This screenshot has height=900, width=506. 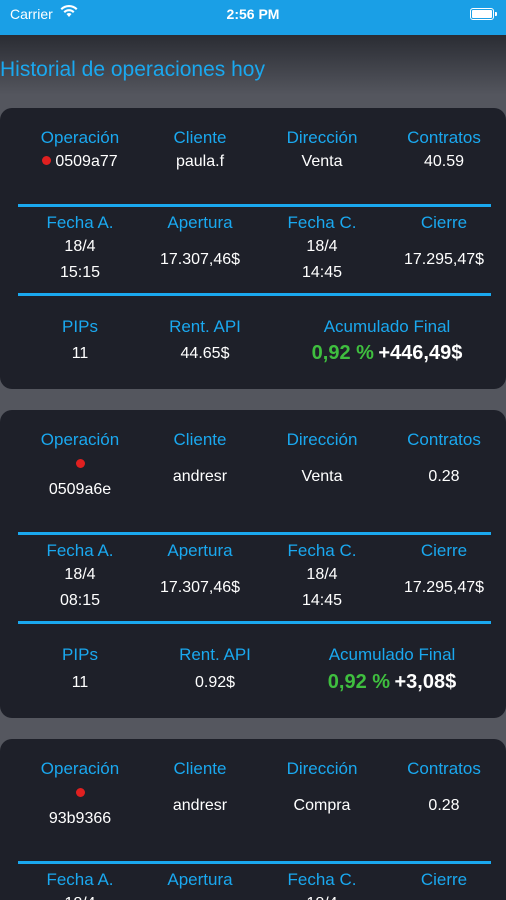 I want to click on status-bar: Carrier 2:56 PM, so click(x=253, y=17).